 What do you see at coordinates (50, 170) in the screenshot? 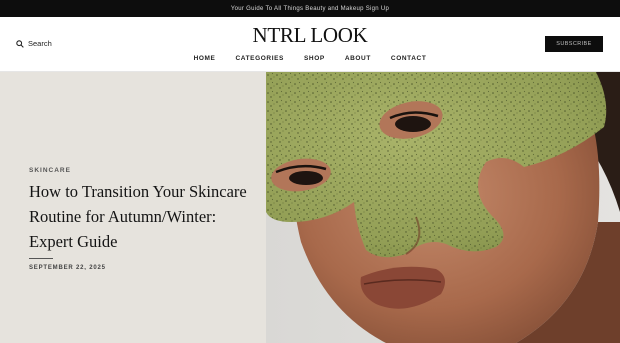
I see `post-category: SKINCARE` at bounding box center [50, 170].